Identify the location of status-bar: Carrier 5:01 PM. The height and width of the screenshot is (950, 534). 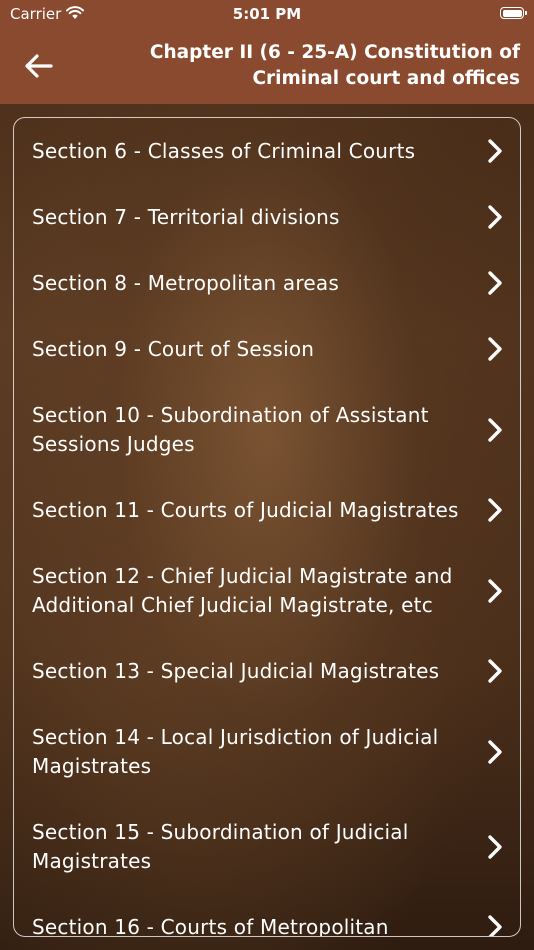
(267, 15).